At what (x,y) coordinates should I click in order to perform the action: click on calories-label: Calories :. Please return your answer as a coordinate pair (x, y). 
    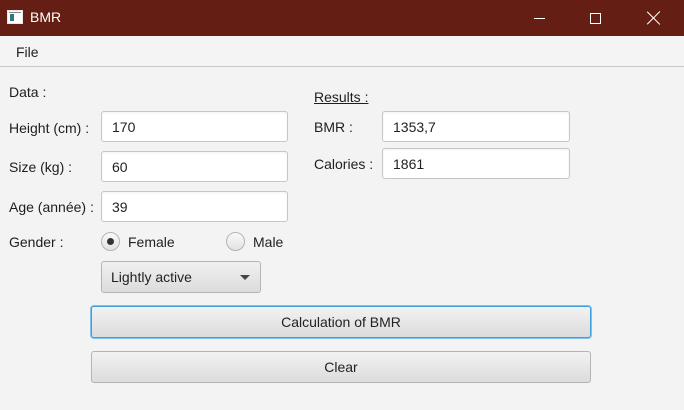
    Looking at the image, I should click on (344, 164).